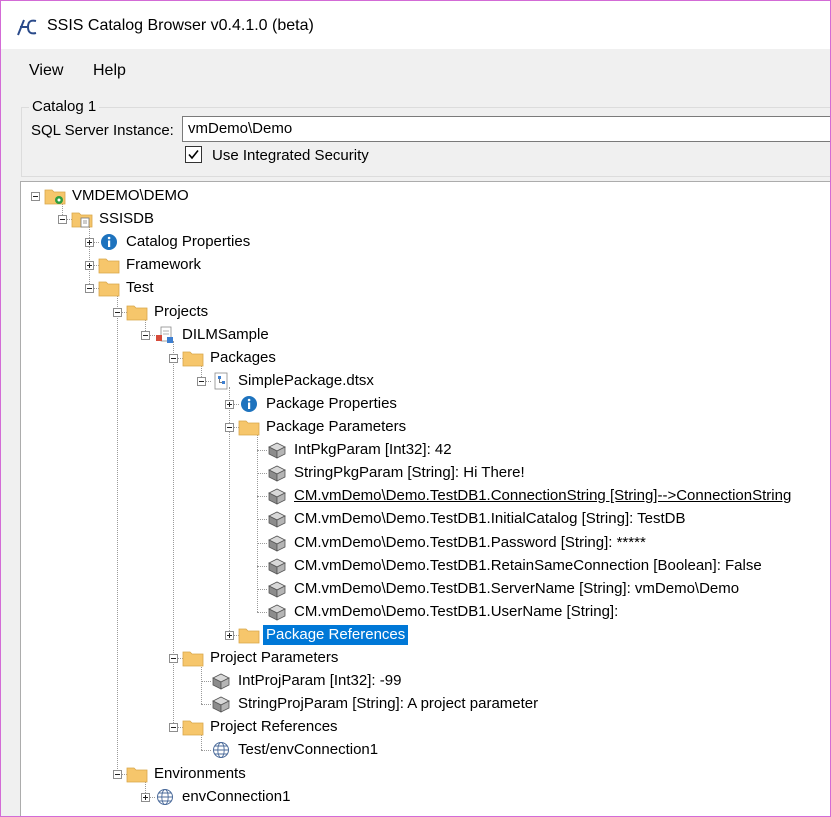 This screenshot has width=831, height=817. I want to click on database-icon, so click(82, 219).